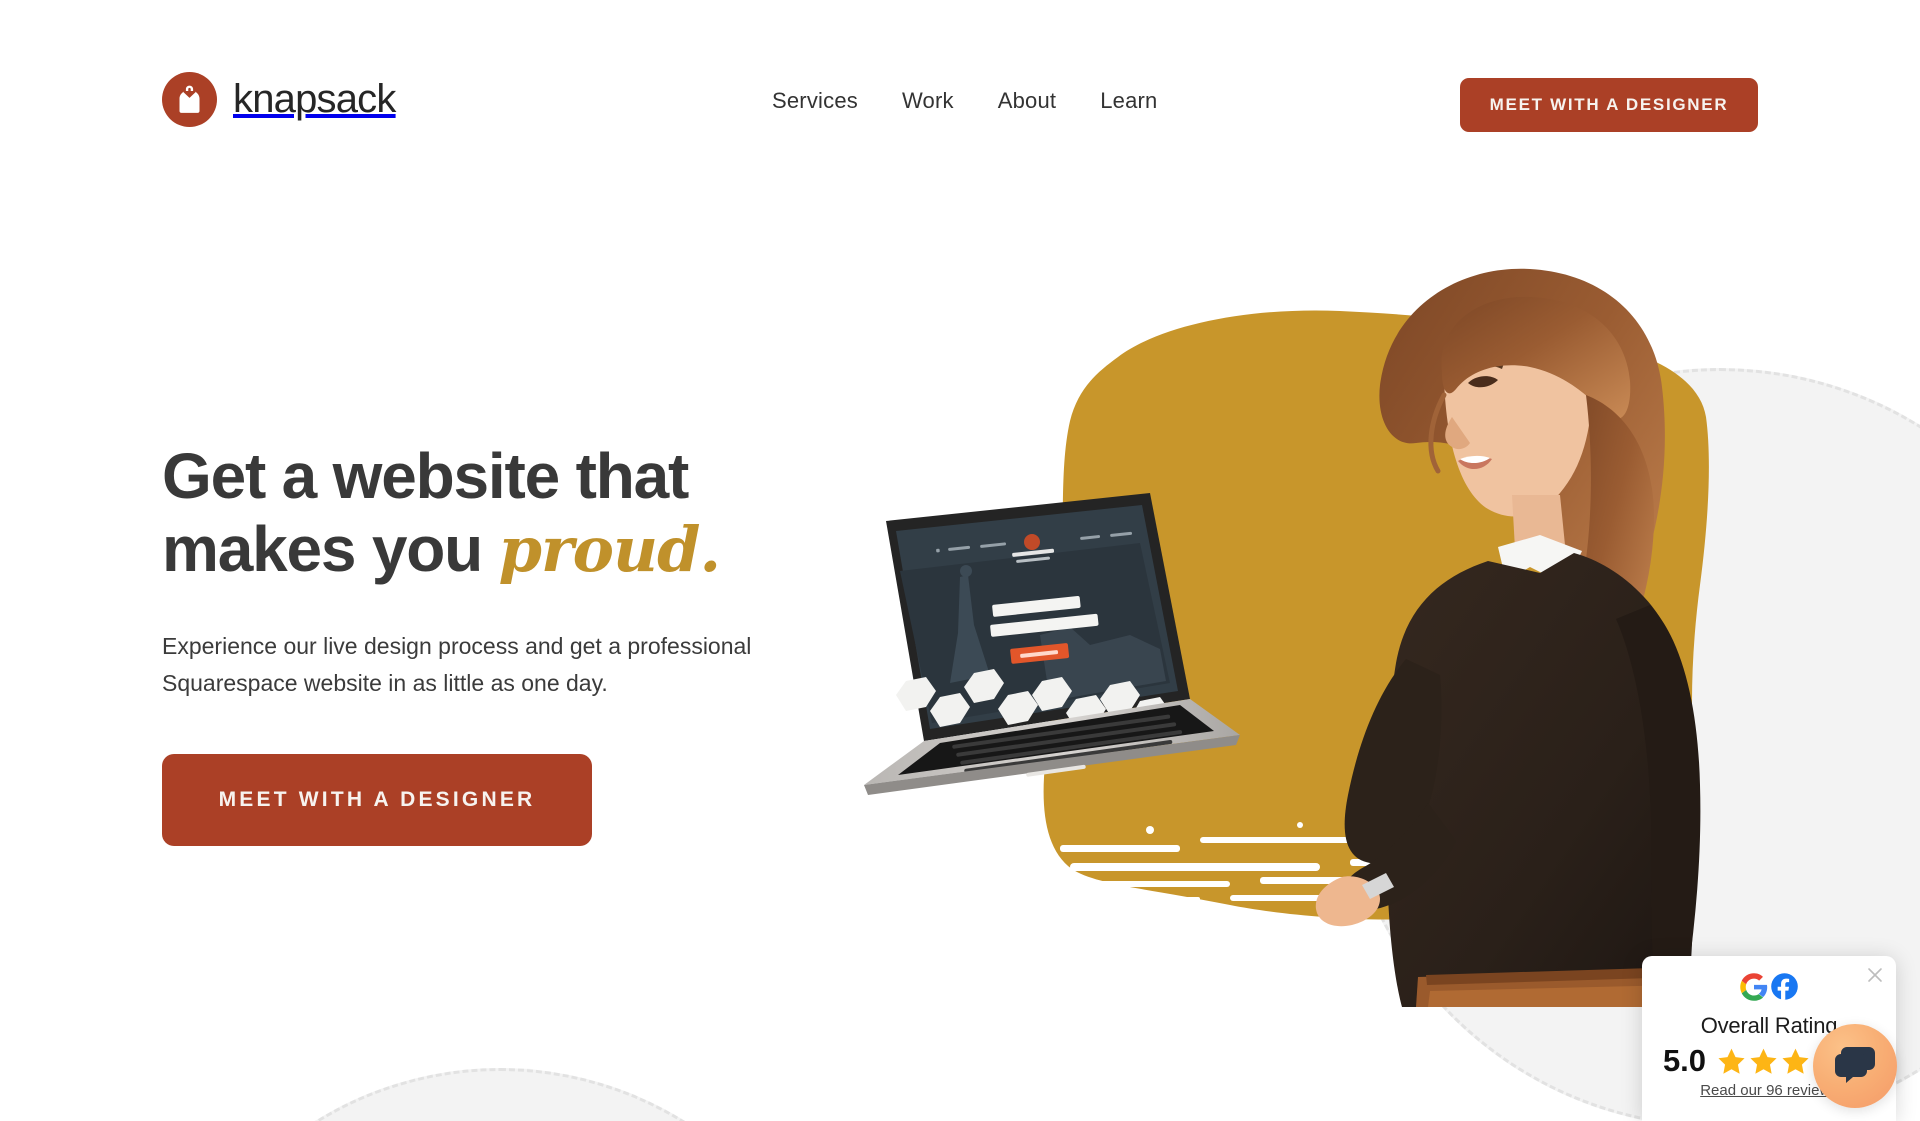 This screenshot has width=1920, height=1121. What do you see at coordinates (189, 99) in the screenshot?
I see `knapsack-icon` at bounding box center [189, 99].